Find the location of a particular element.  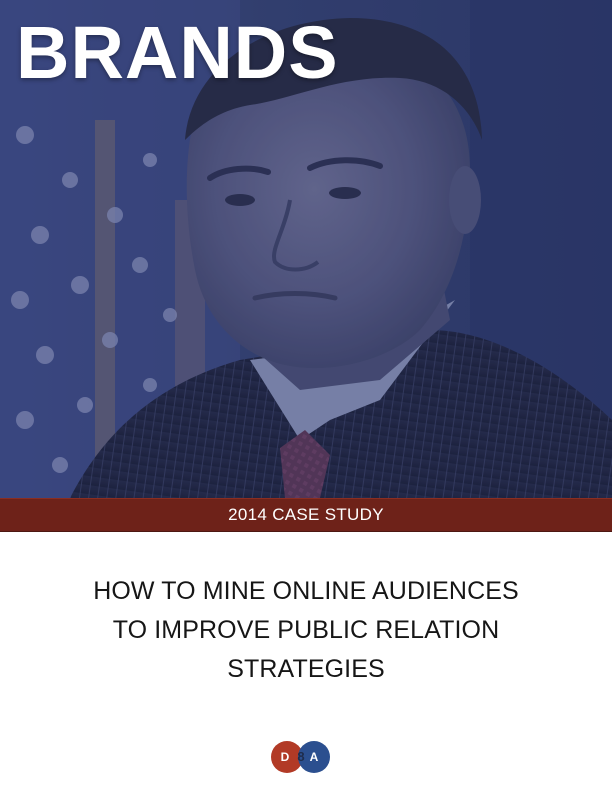

d8a-logo: D 8 A is located at coordinates (301, 757).